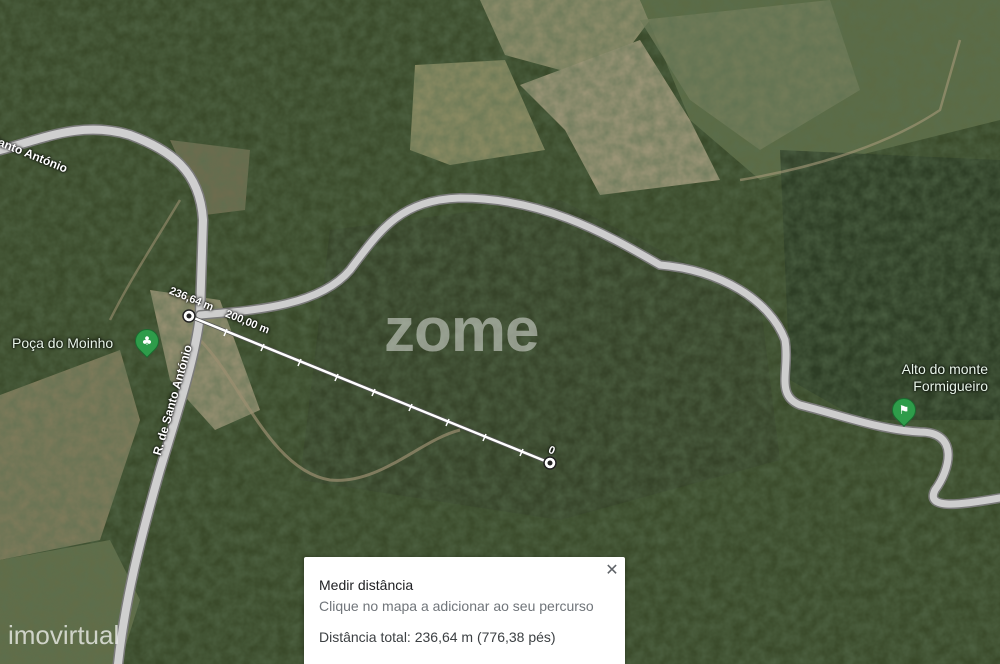  What do you see at coordinates (62, 343) in the screenshot?
I see `poi-label-poca-do-moinho: Poça do Moinho` at bounding box center [62, 343].